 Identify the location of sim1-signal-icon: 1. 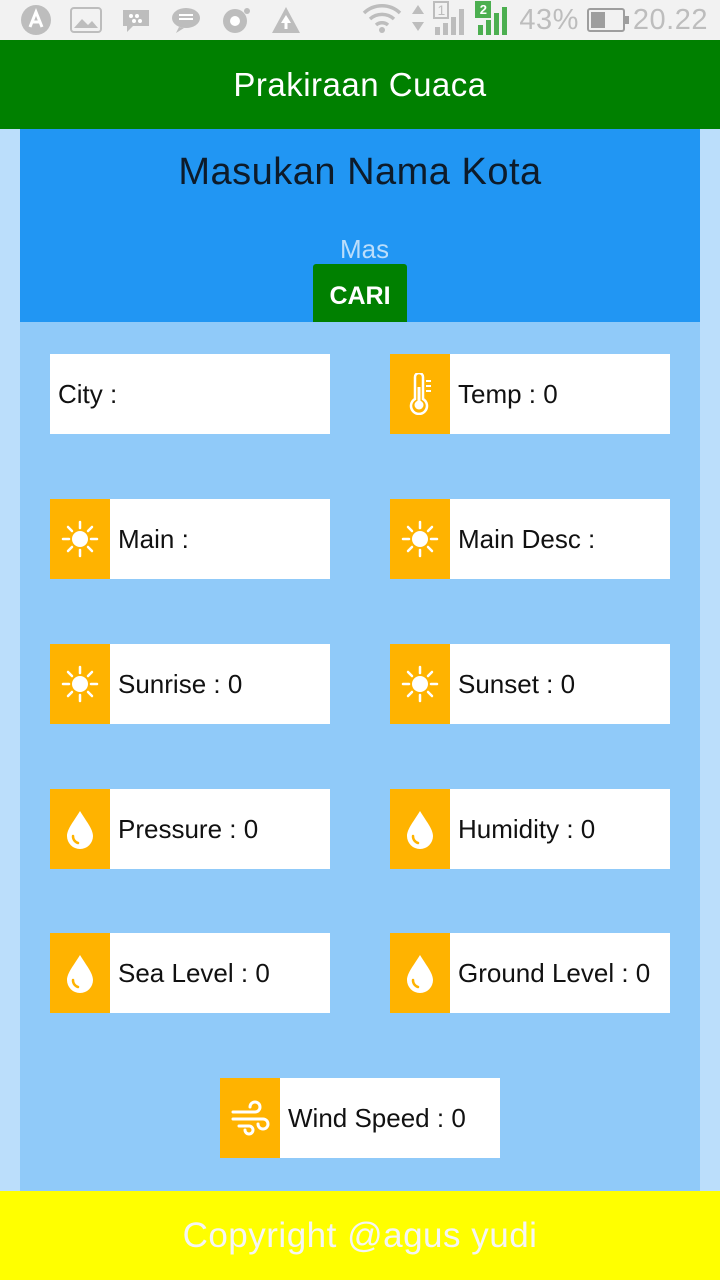
(450, 19).